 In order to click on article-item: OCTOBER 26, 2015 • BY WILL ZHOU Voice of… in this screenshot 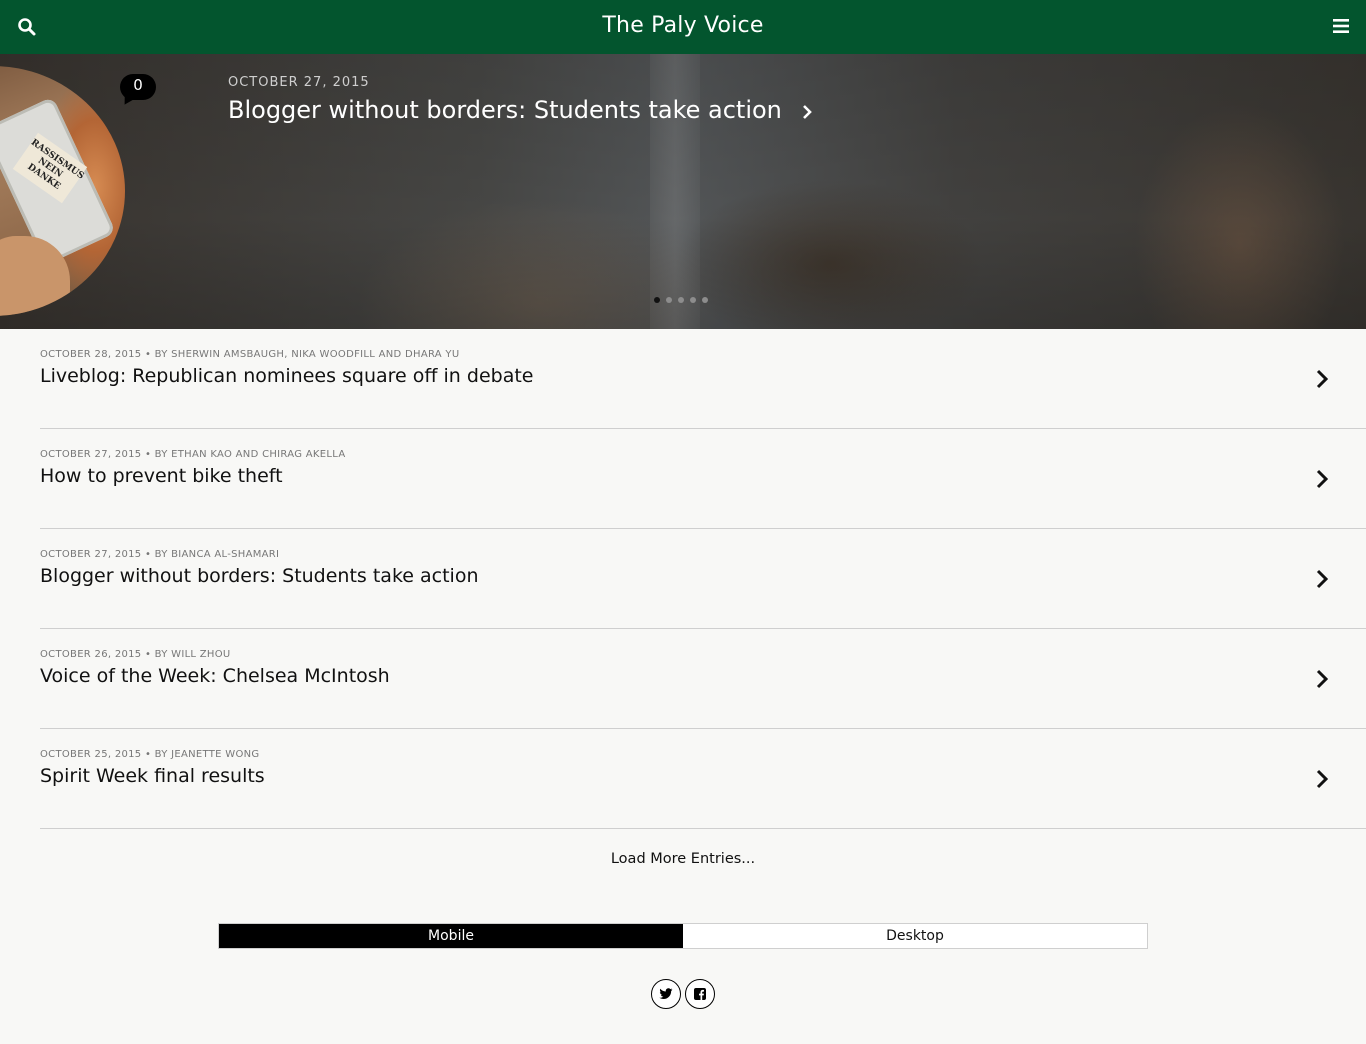, I will do `click(703, 679)`.